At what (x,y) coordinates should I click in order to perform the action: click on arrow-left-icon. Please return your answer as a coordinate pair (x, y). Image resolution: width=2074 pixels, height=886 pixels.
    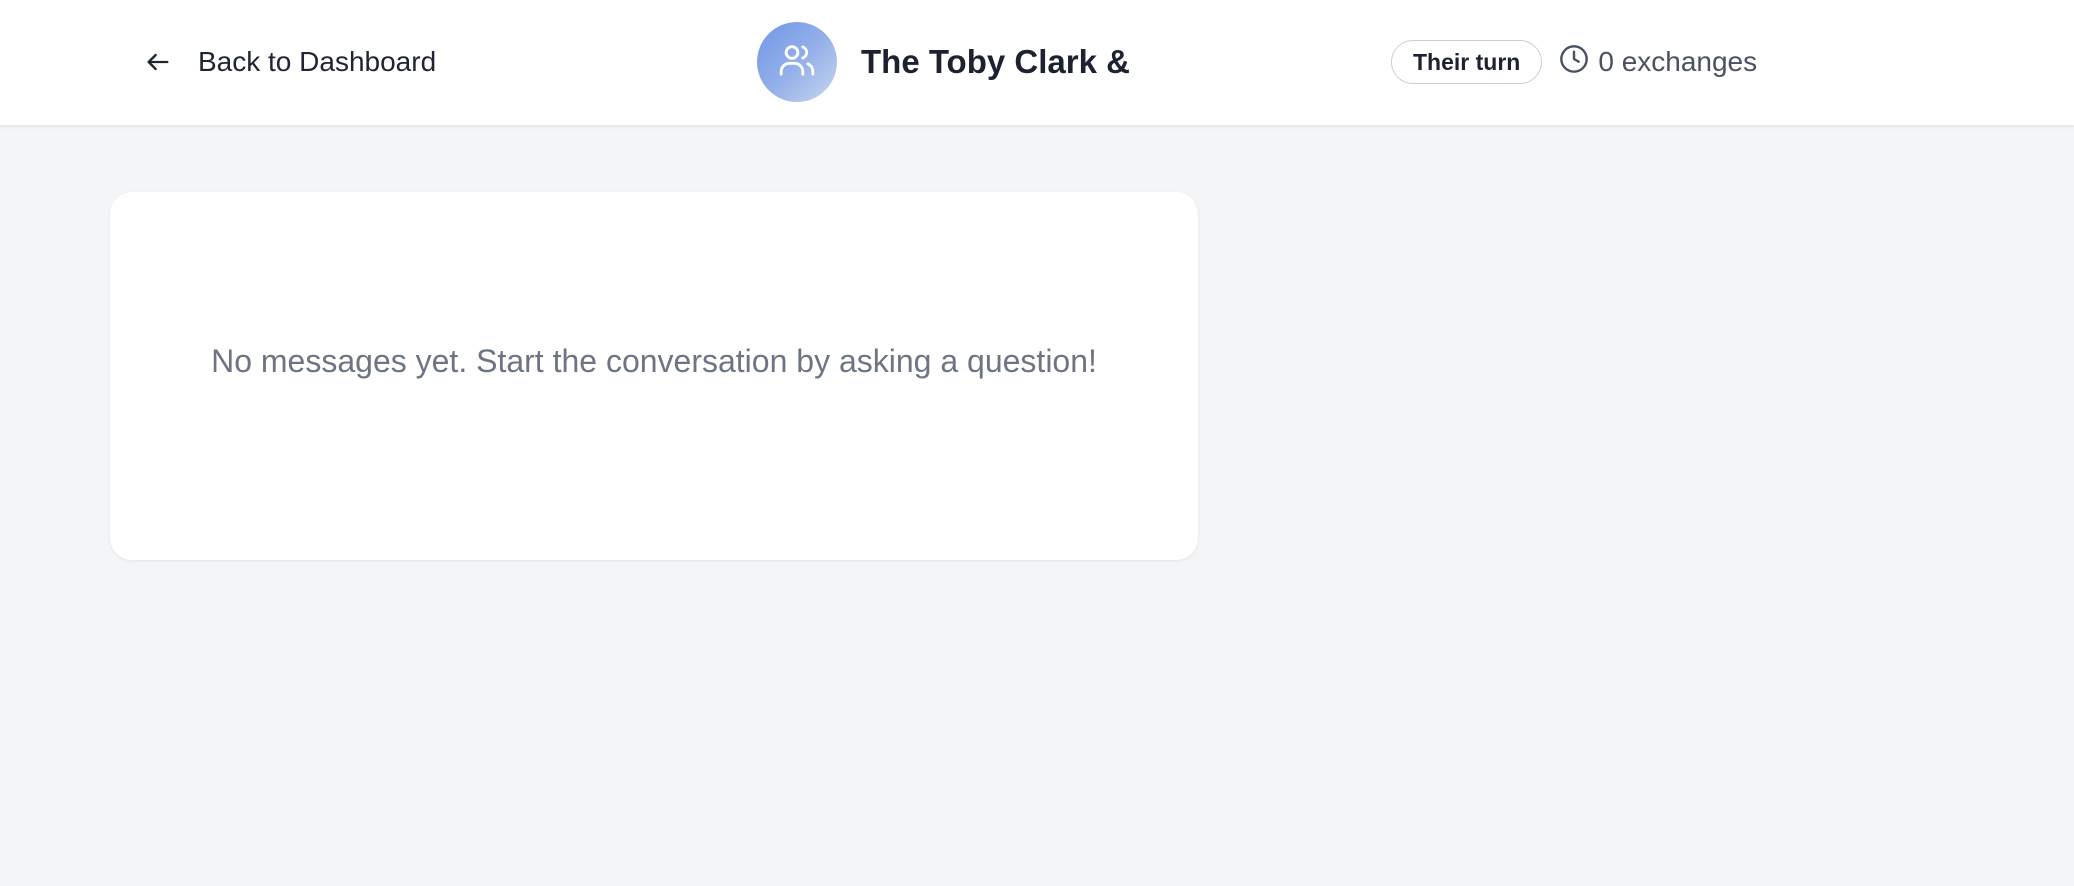
    Looking at the image, I should click on (158, 62).